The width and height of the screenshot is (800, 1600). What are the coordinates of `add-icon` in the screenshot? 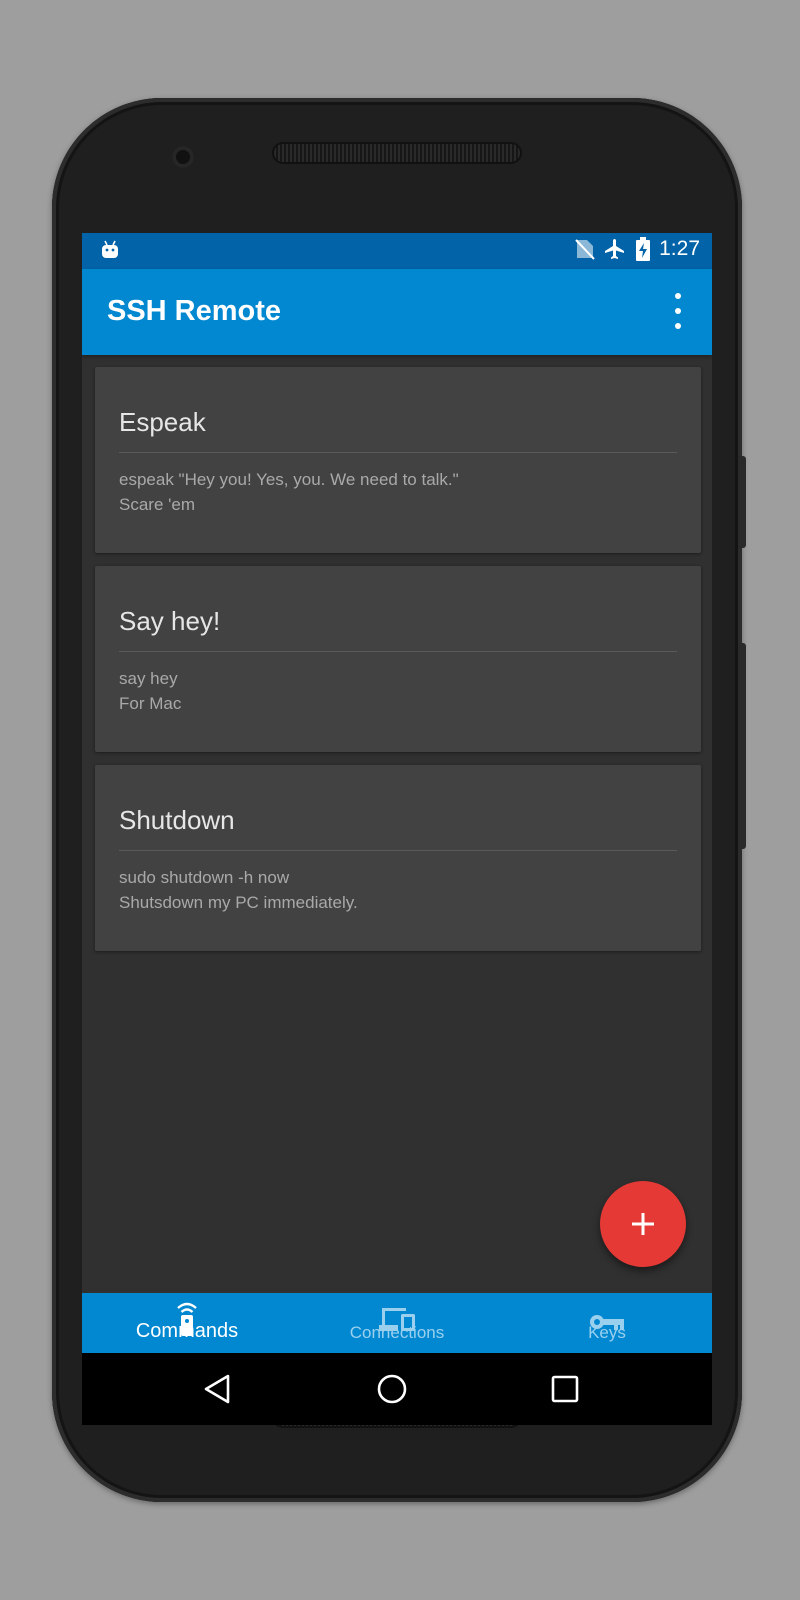 It's located at (643, 1224).